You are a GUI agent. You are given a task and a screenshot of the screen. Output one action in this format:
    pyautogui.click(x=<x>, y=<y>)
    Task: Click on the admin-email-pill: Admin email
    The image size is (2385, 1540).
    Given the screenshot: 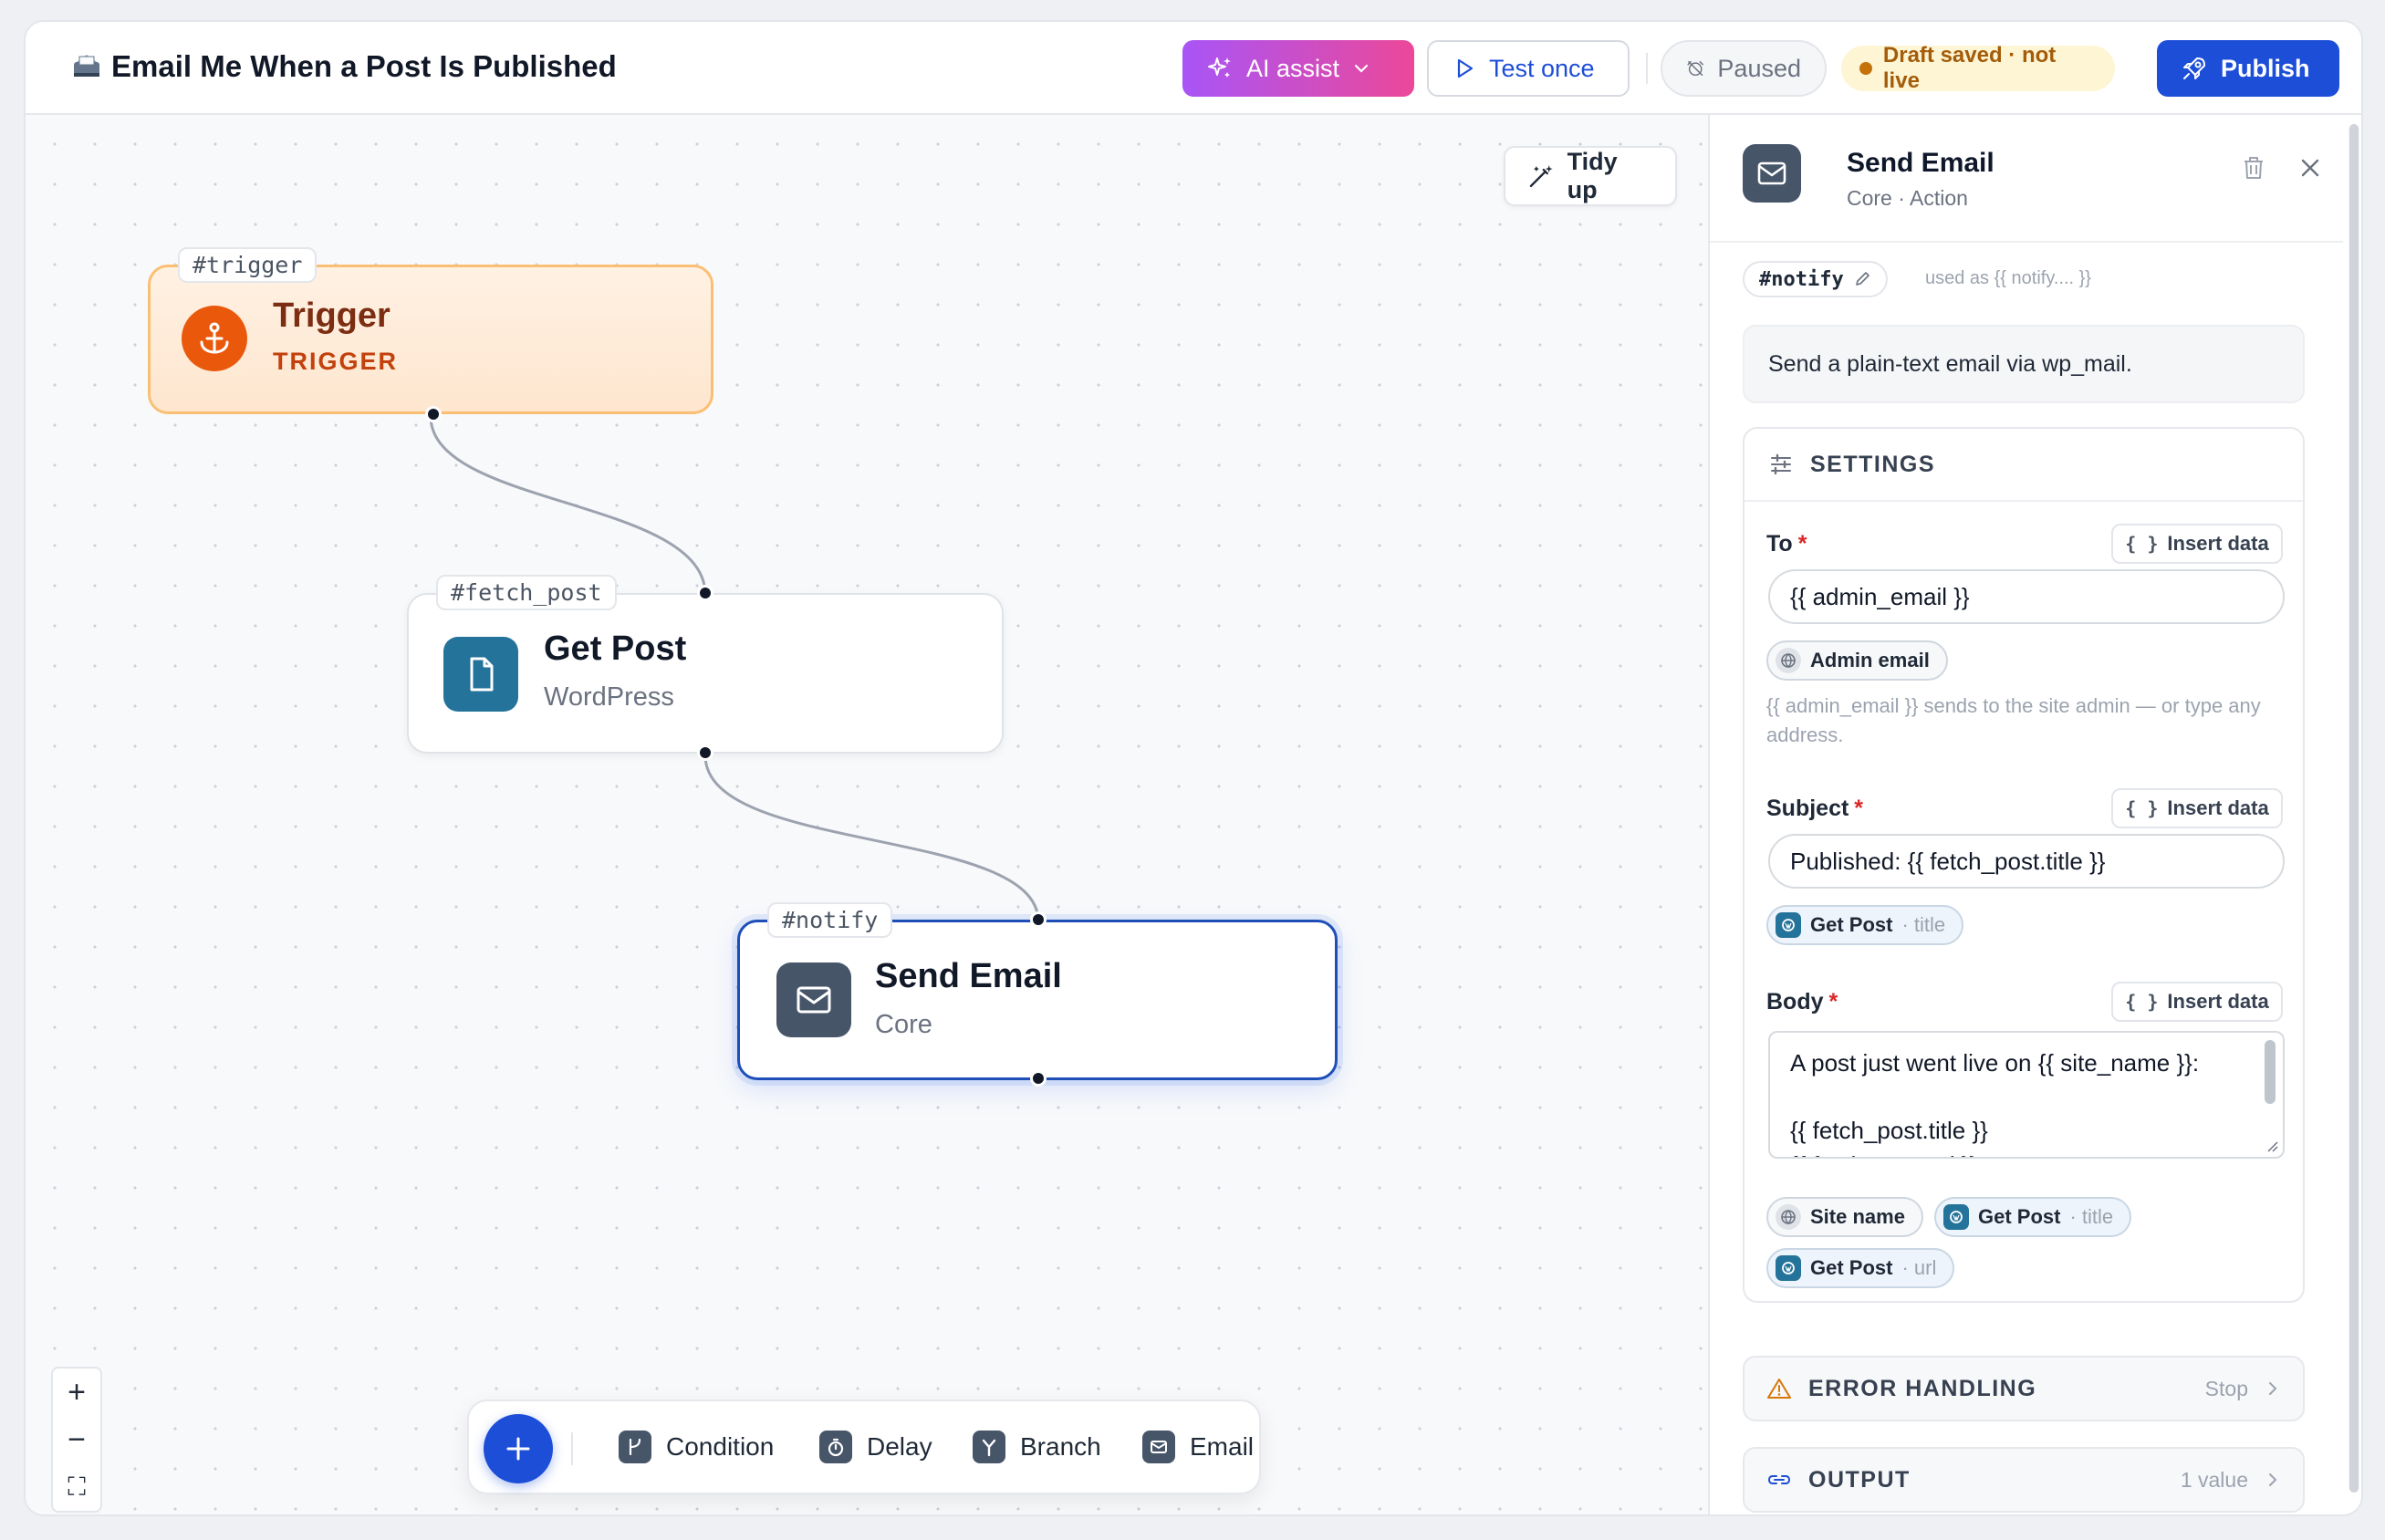 What is the action you would take?
    pyautogui.click(x=1857, y=660)
    